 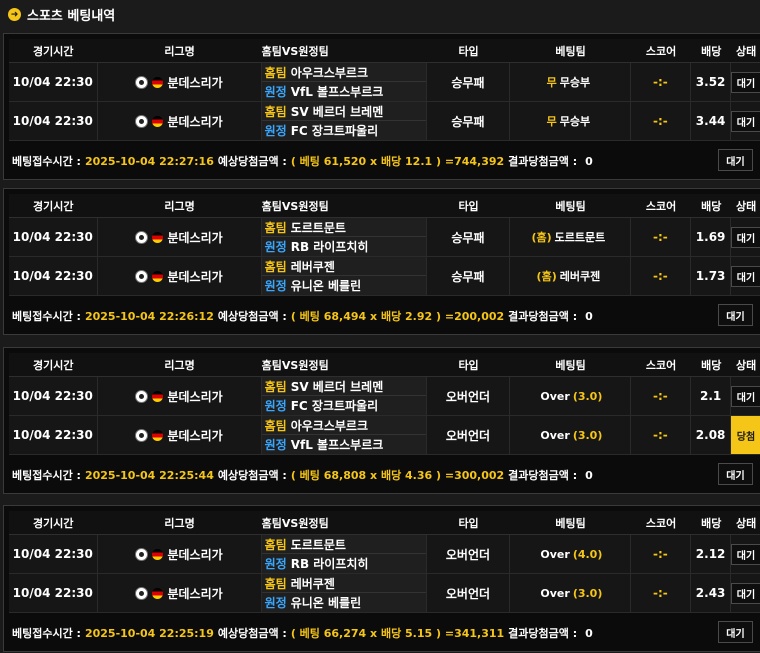 What do you see at coordinates (337, 444) in the screenshot?
I see `away-team-name: VfL 볼프스부르크` at bounding box center [337, 444].